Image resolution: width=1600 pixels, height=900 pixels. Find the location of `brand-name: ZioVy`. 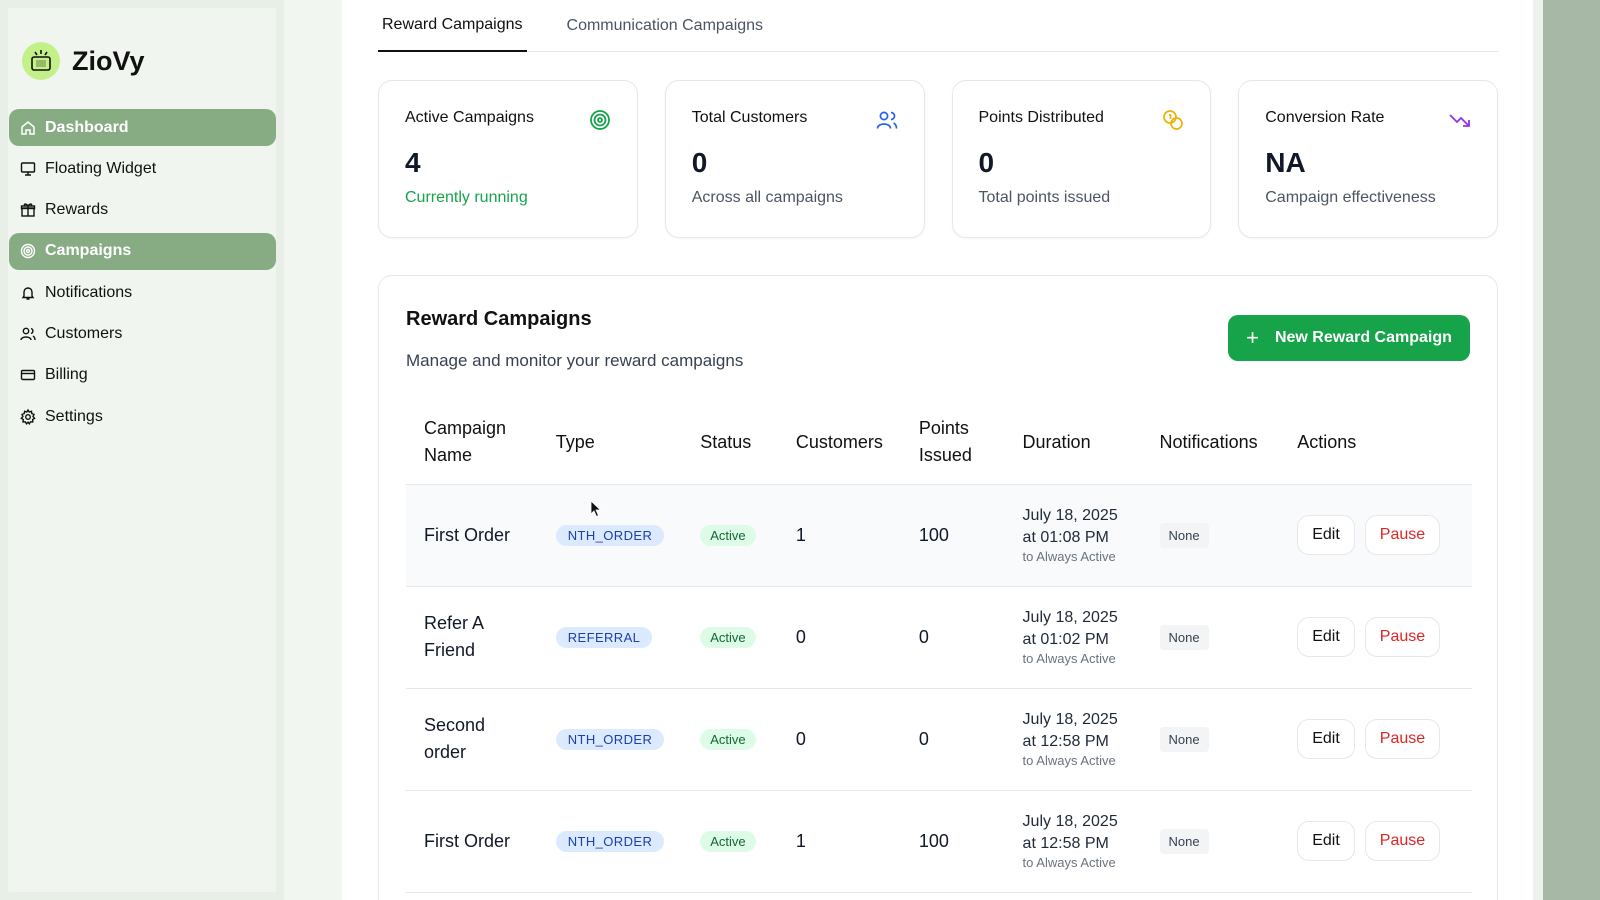

brand-name: ZioVy is located at coordinates (108, 60).